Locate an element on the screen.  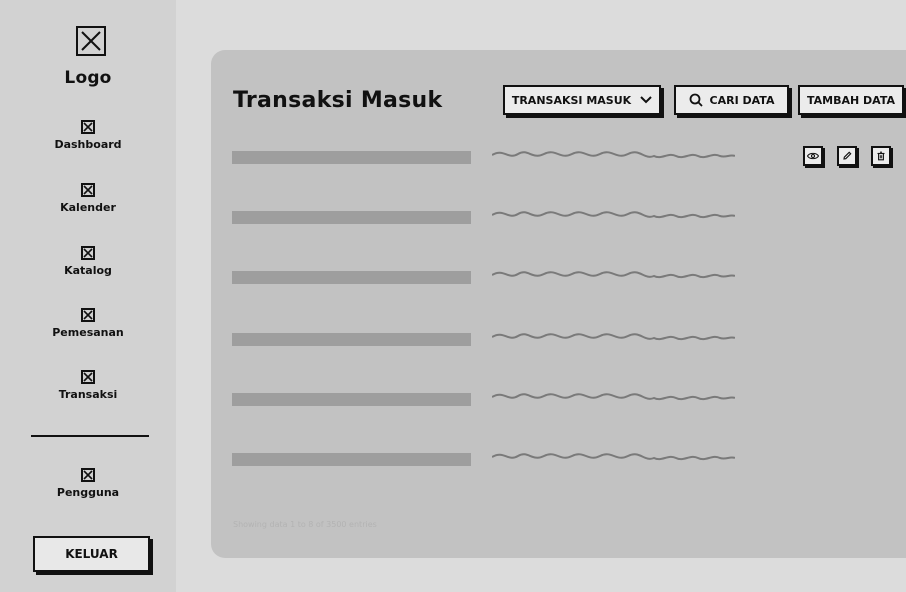
logout-button: KELUAR is located at coordinates (91, 554).